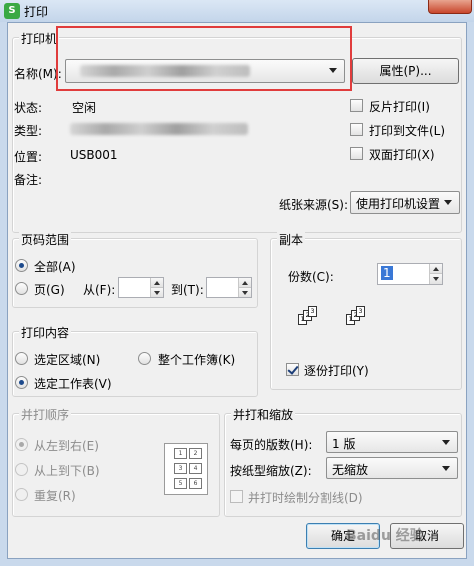  Describe the element at coordinates (356, 129) in the screenshot. I see `print-to-file-checkbox` at that location.